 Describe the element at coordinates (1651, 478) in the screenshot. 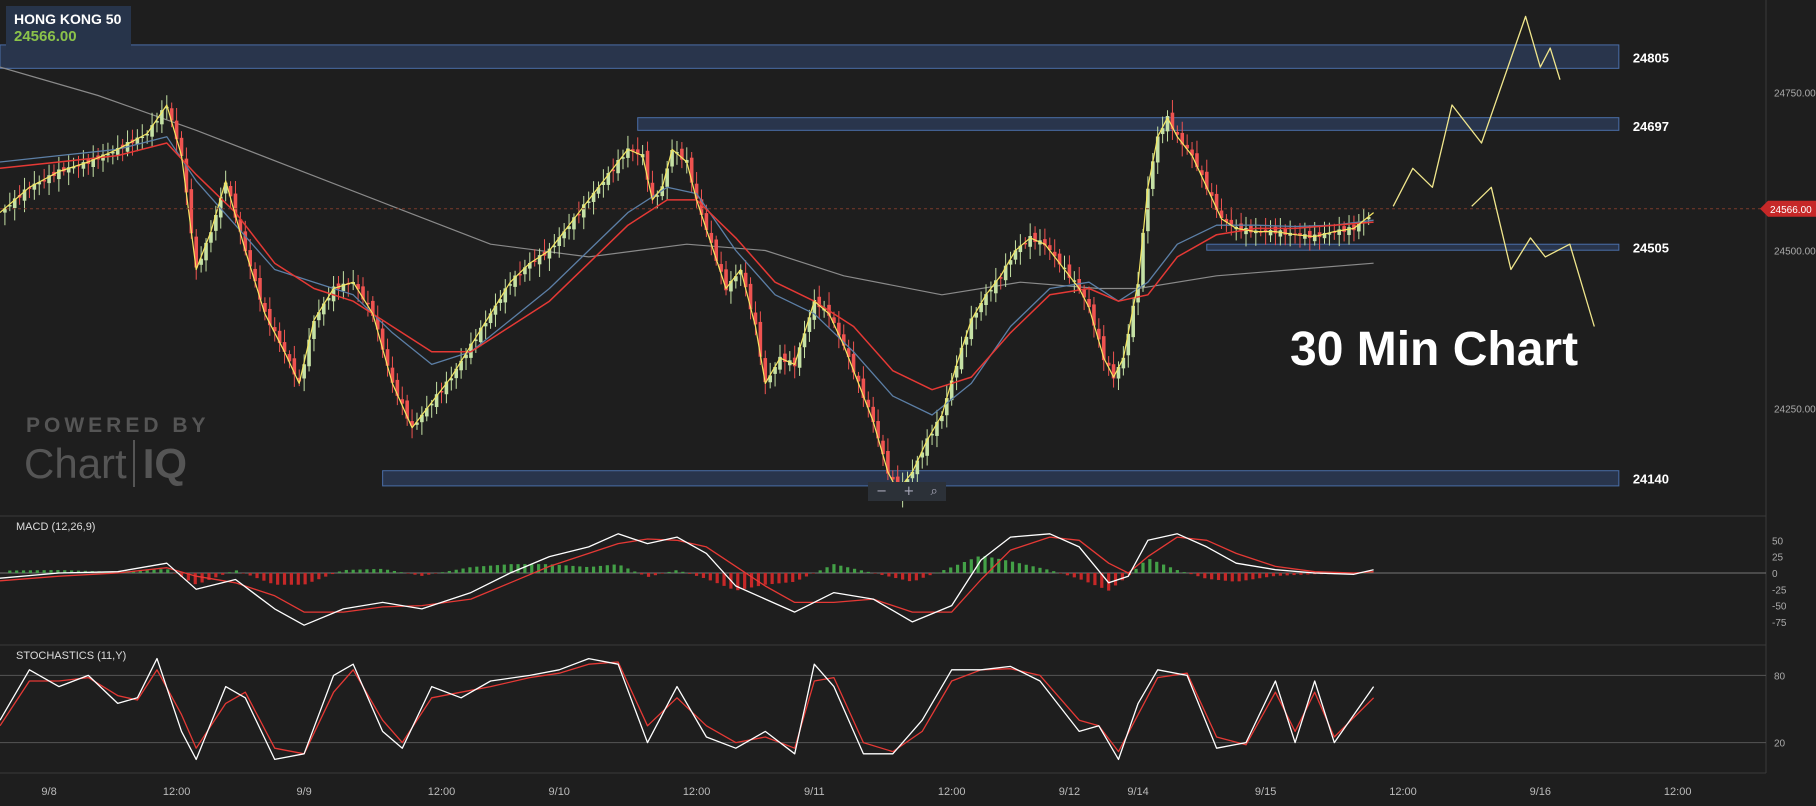

I see `zone-label-3: 24140` at that location.